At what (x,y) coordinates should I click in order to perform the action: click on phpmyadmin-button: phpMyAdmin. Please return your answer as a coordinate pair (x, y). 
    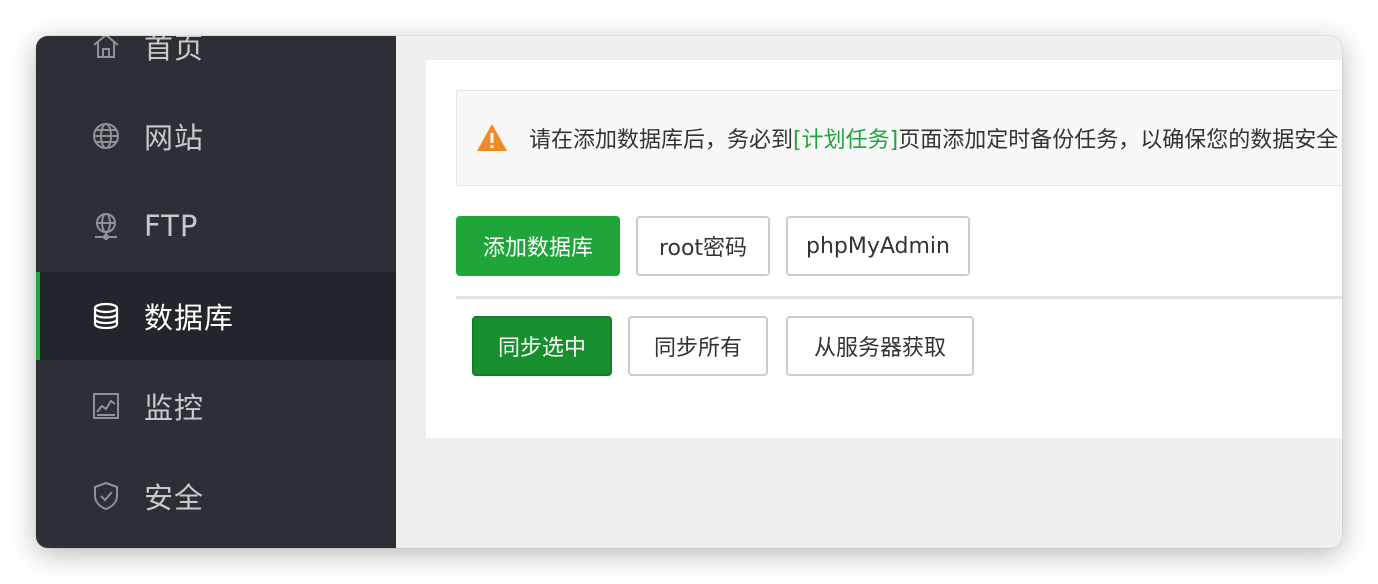
    Looking at the image, I should click on (878, 246).